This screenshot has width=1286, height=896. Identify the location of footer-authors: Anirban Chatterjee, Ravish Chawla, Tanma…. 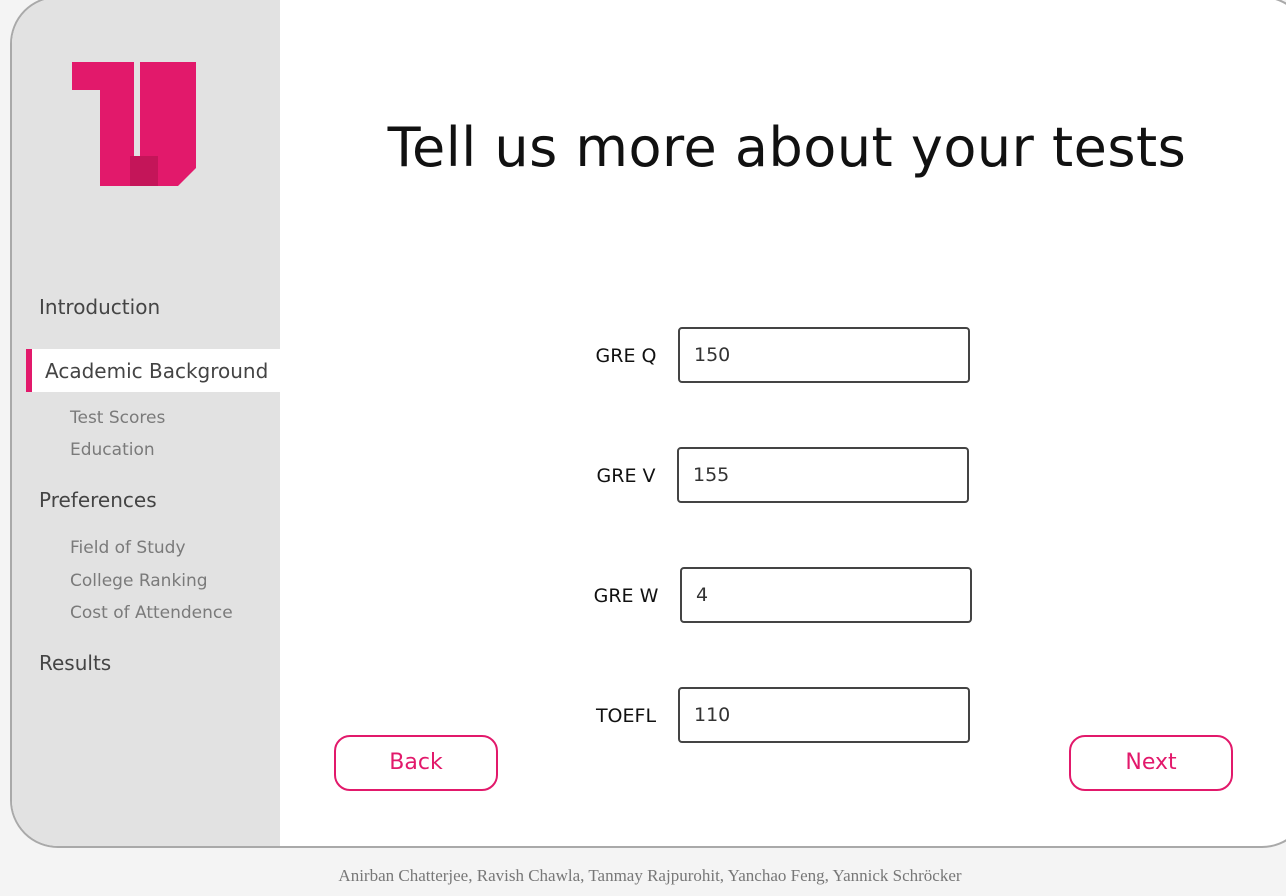
(650, 875).